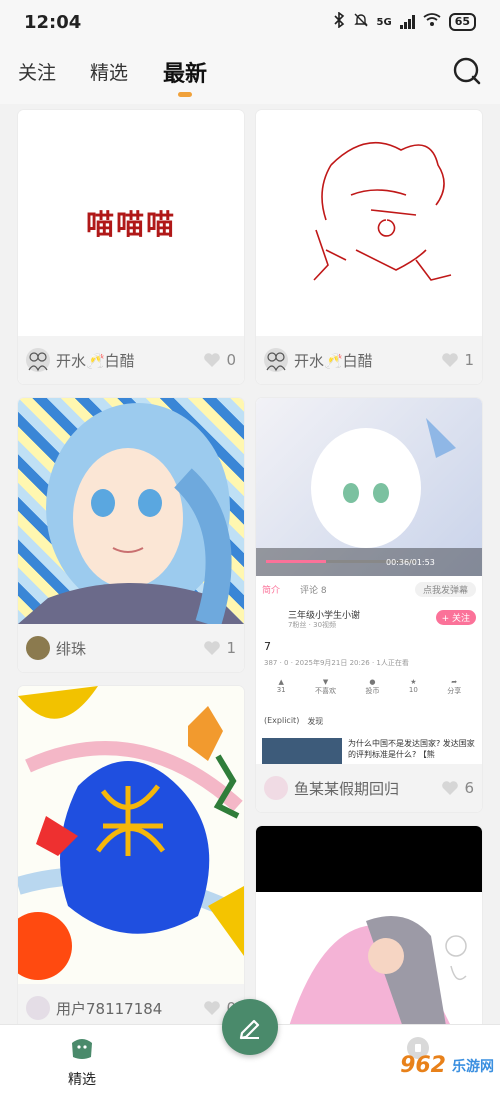  Describe the element at coordinates (454, 686) in the screenshot. I see `action-share: ➦ 分享` at that location.